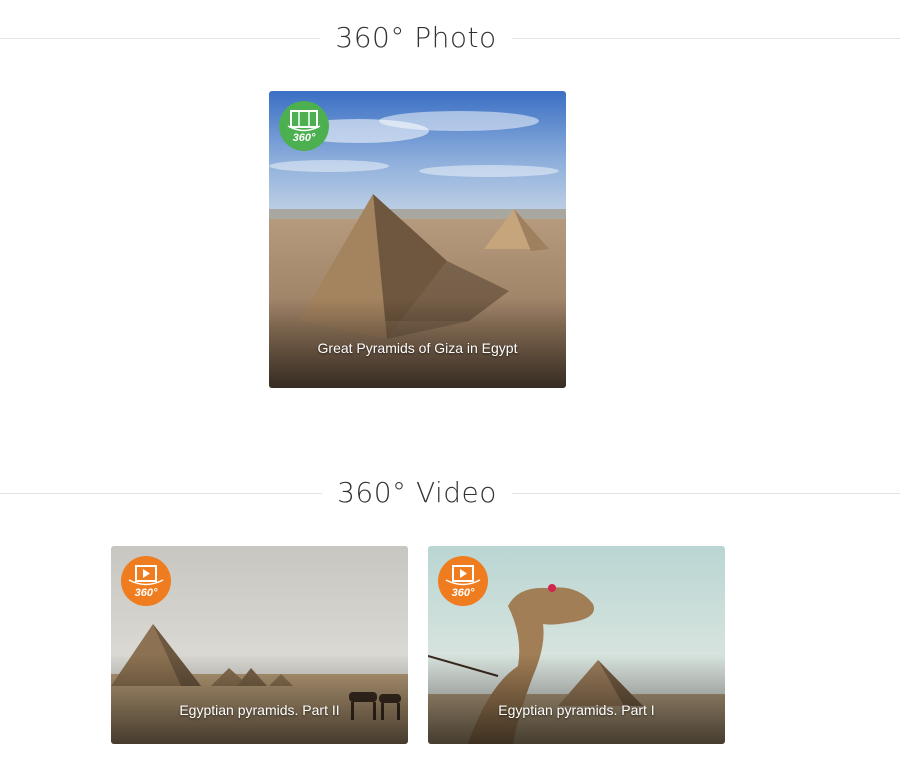 This screenshot has width=900, height=776. What do you see at coordinates (304, 126) in the screenshot?
I see `panorama-360-icon: 360°` at bounding box center [304, 126].